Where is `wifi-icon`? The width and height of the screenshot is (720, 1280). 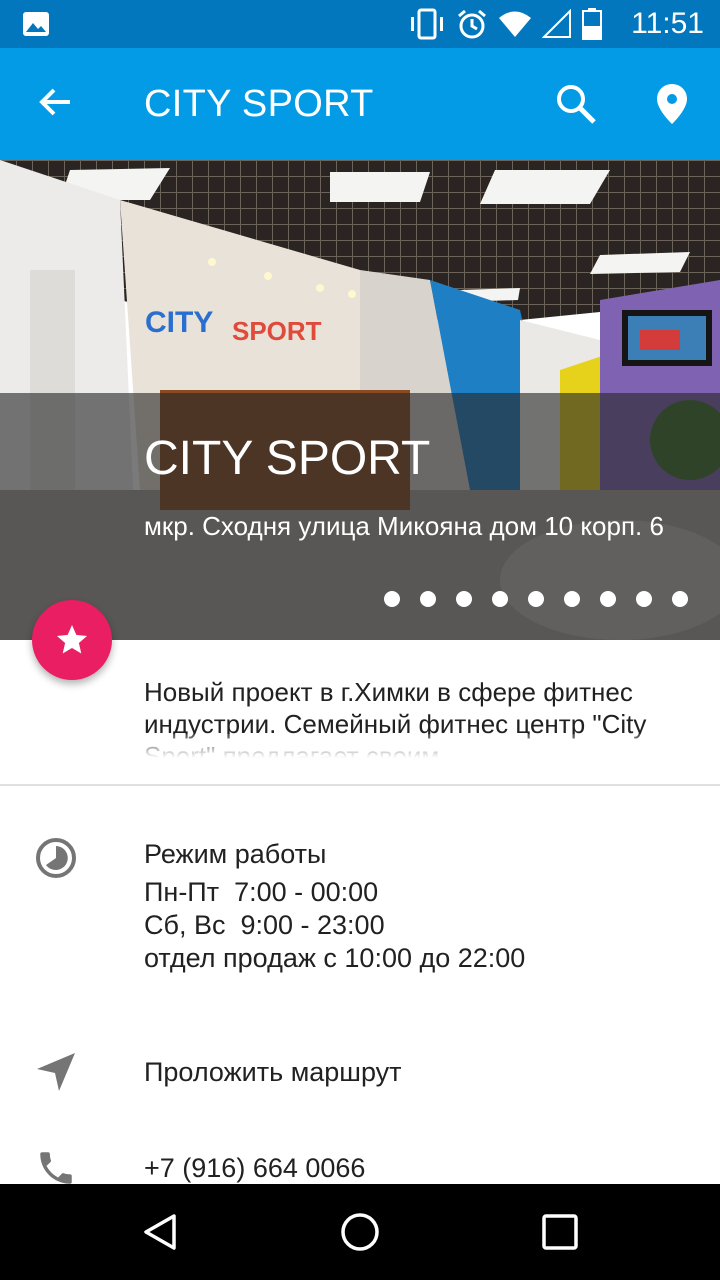 wifi-icon is located at coordinates (515, 24).